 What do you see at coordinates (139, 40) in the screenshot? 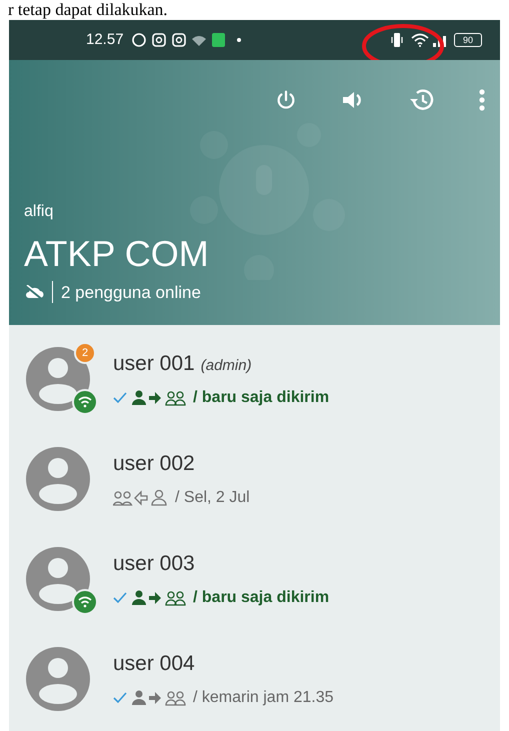
I see `chat-notification-icon` at bounding box center [139, 40].